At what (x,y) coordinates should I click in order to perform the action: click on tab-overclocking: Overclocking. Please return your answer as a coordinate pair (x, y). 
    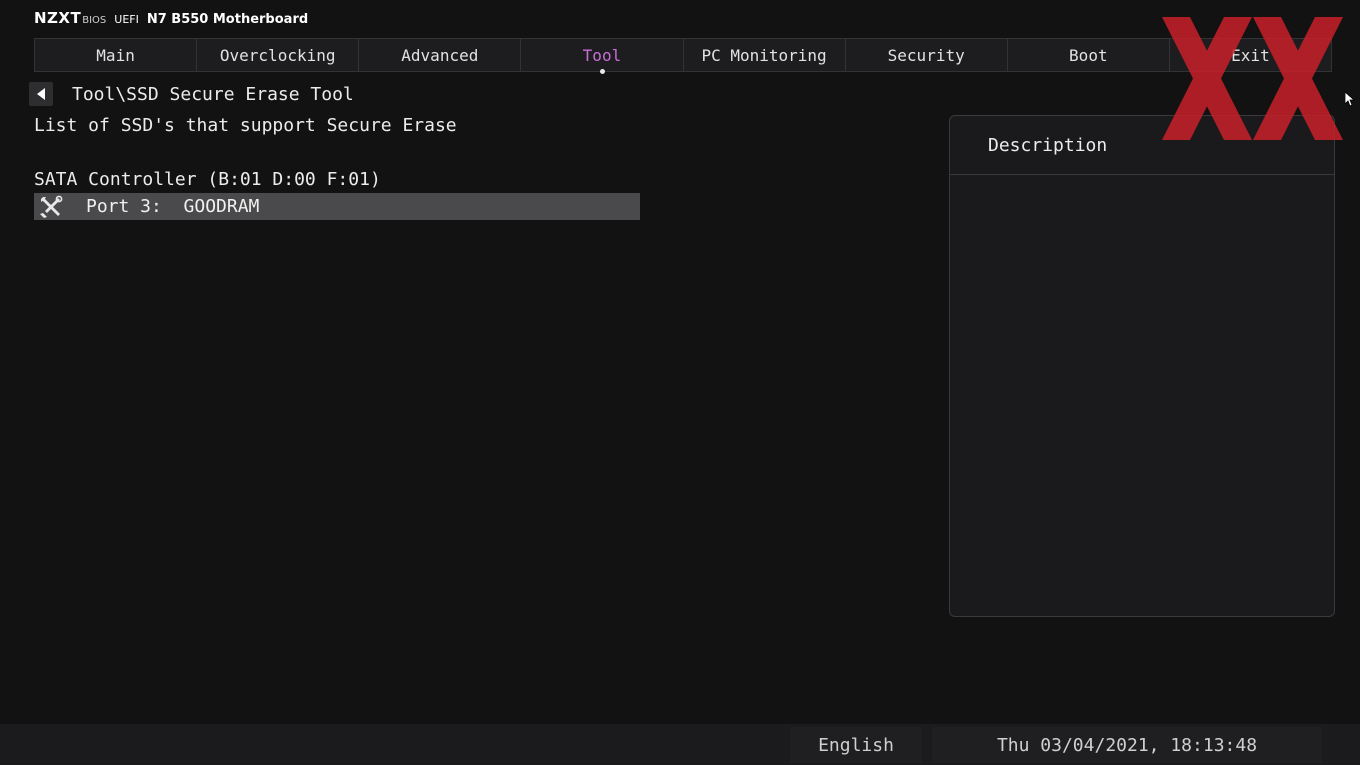
    Looking at the image, I should click on (278, 55).